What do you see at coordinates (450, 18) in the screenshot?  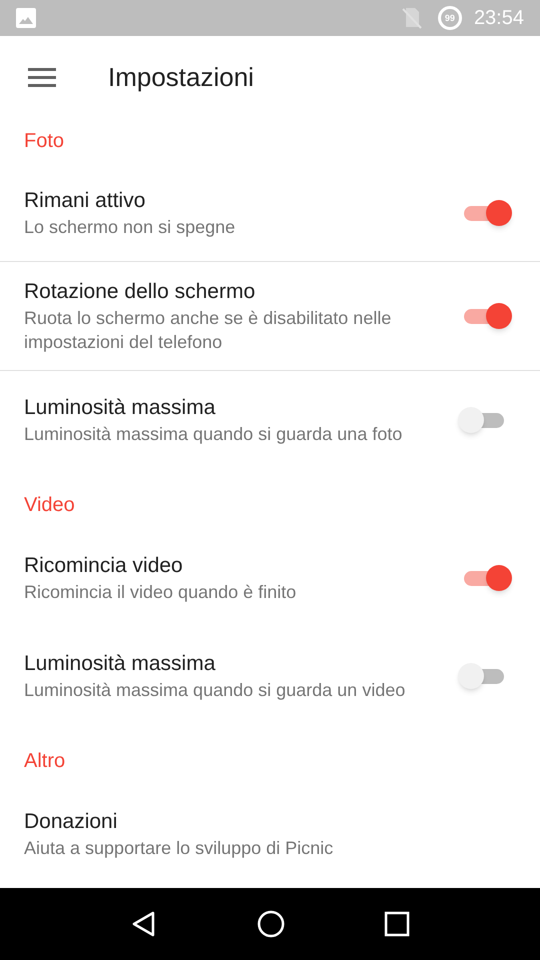 I see `battery-indicator: 99` at bounding box center [450, 18].